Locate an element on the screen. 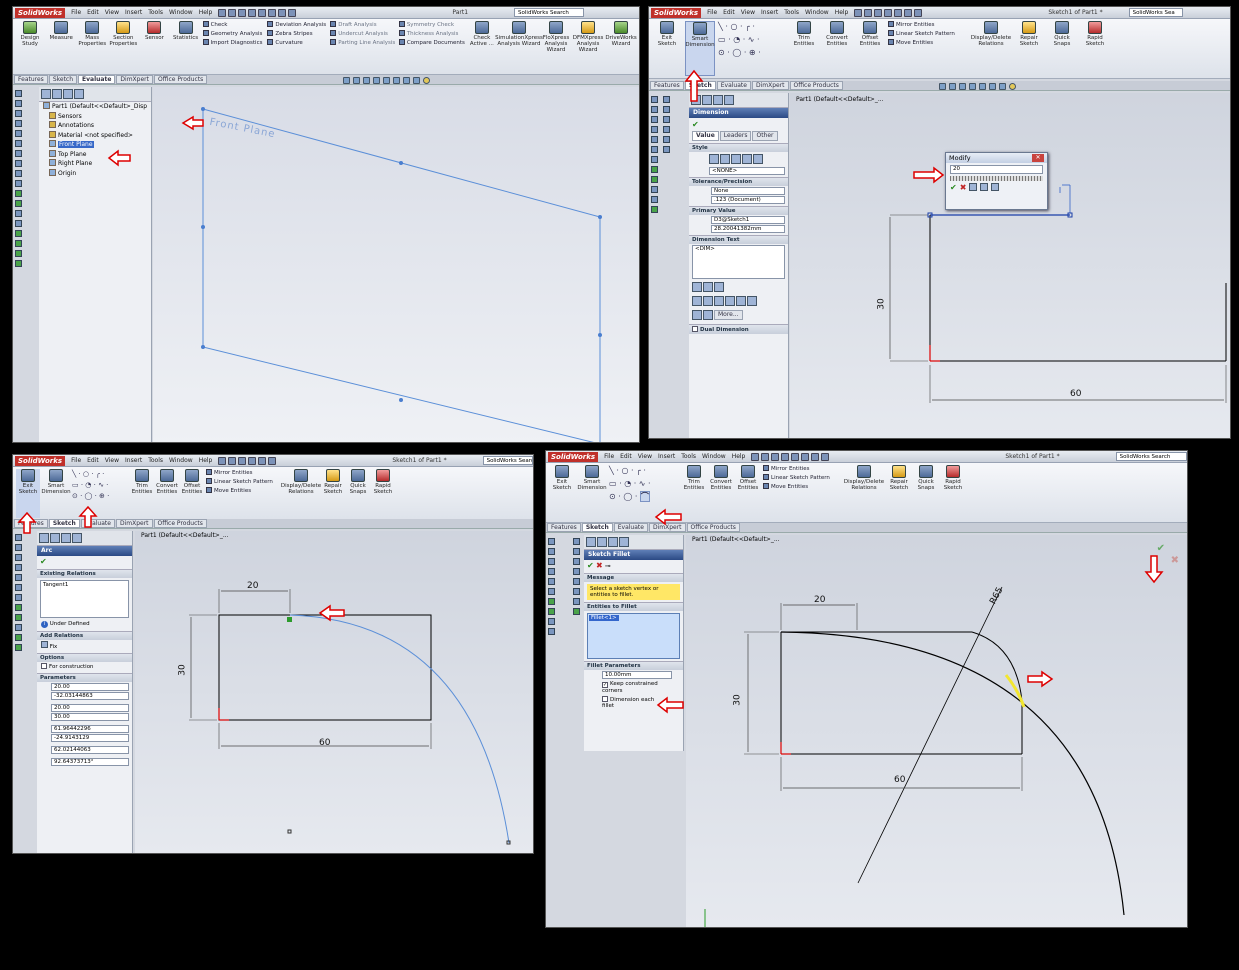 The image size is (1239, 970). param-field-1: 20.00 is located at coordinates (90, 687).